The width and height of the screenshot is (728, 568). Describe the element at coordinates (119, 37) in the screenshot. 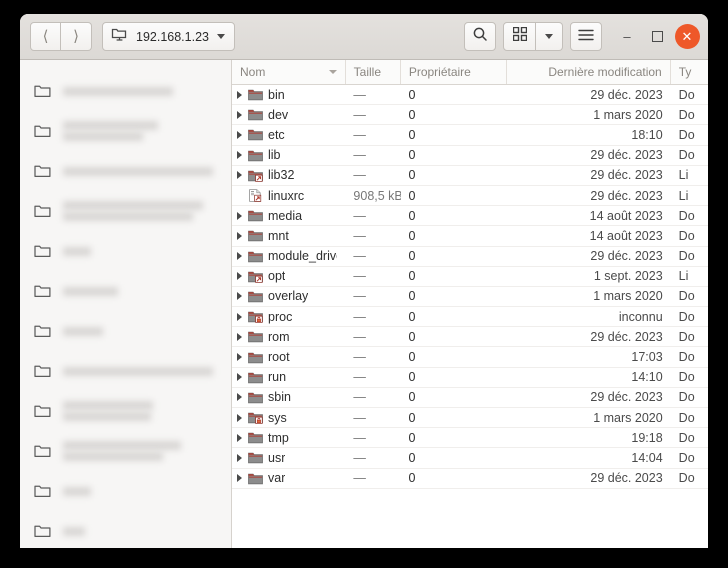

I see `folder-network-icon` at that location.